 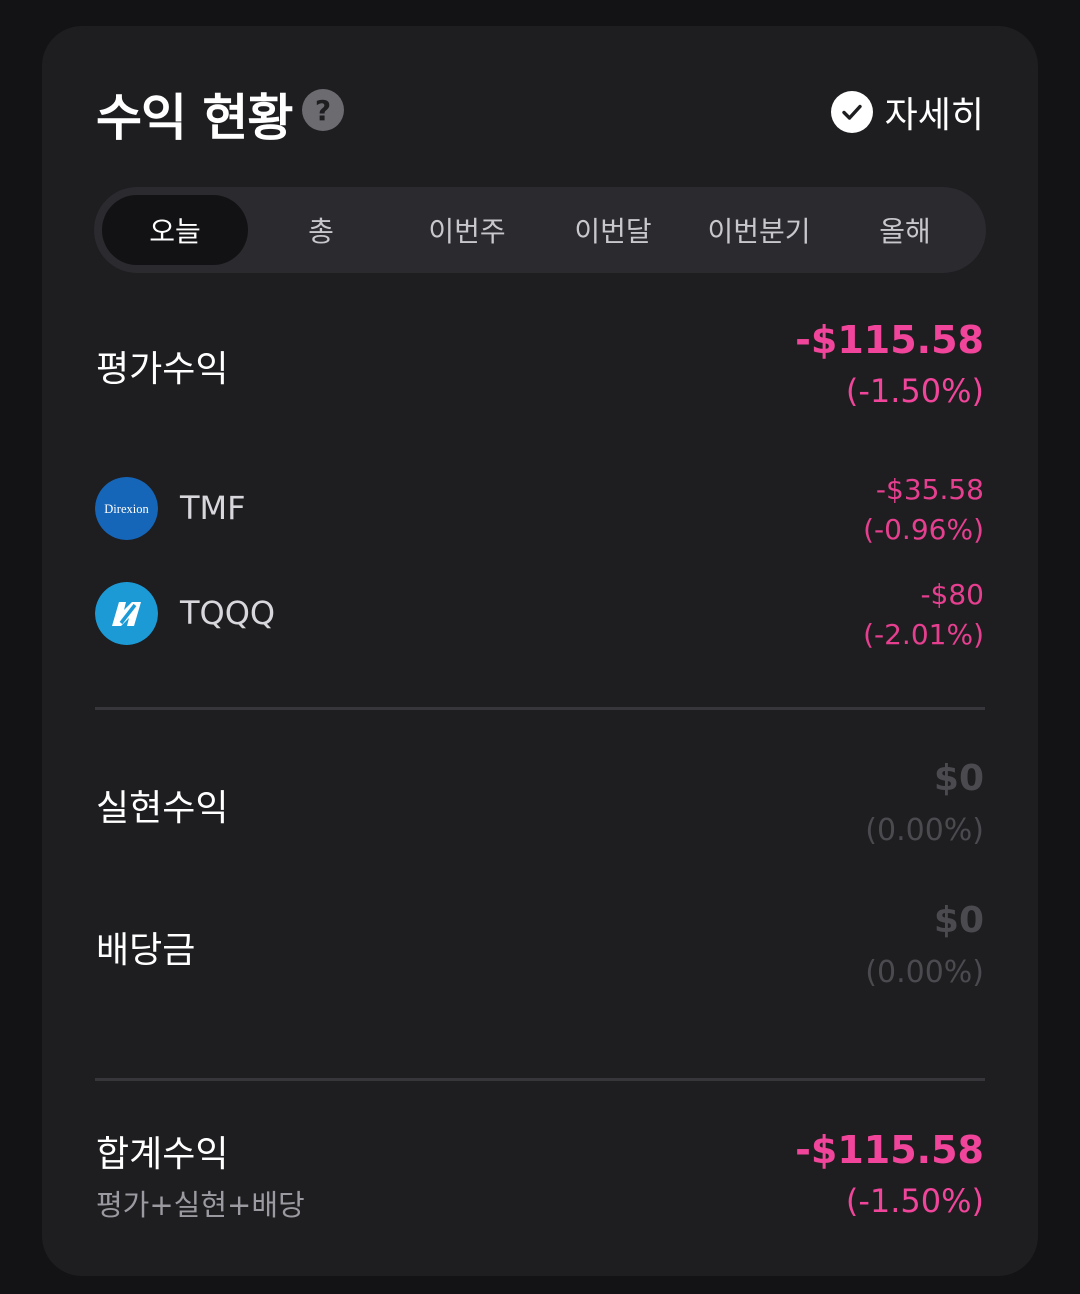 What do you see at coordinates (146, 950) in the screenshot?
I see `dividend-label: 배당금` at bounding box center [146, 950].